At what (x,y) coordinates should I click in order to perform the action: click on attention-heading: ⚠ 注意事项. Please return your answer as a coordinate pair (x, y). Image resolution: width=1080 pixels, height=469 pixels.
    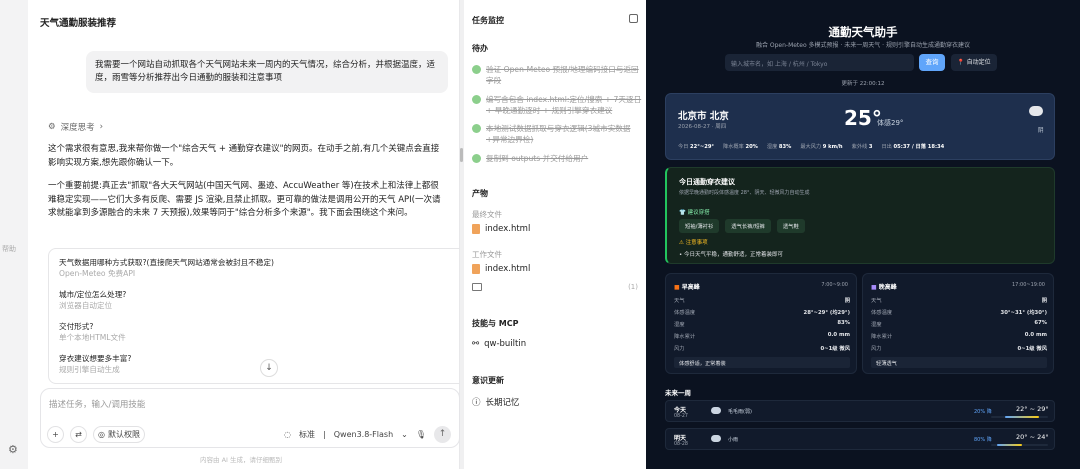
    Looking at the image, I should click on (693, 243).